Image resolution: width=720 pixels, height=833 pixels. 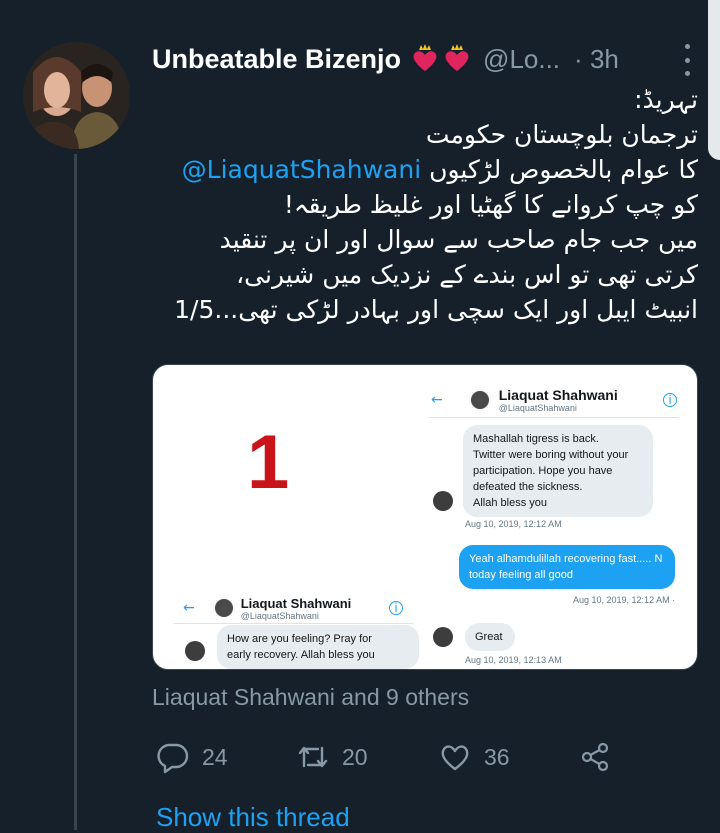 What do you see at coordinates (687, 60) in the screenshot?
I see `more-vertical-icon` at bounding box center [687, 60].